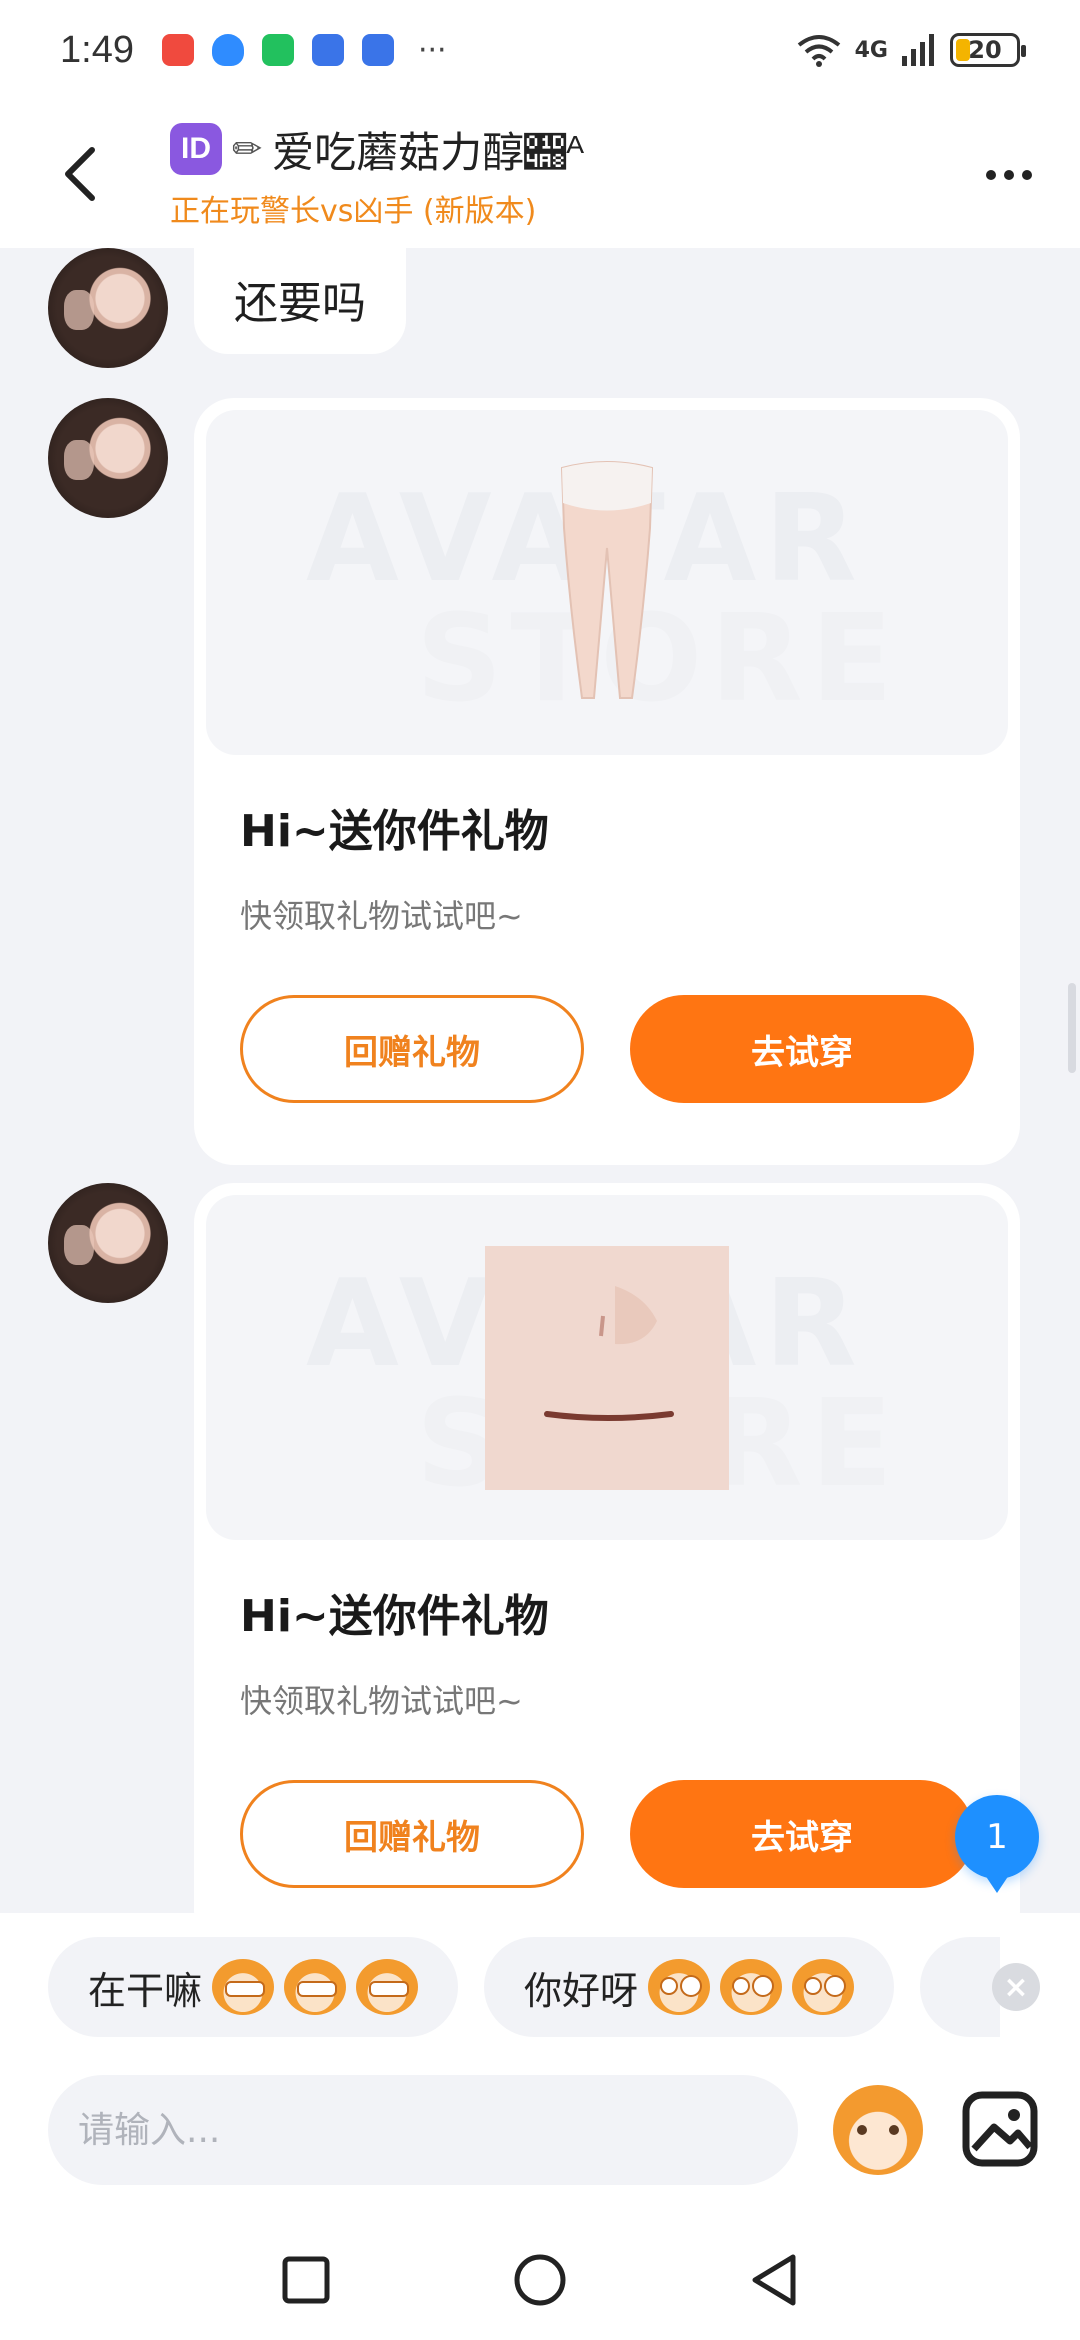 The height and width of the screenshot is (2340, 1080). I want to click on app-notification-icon, so click(177, 50).